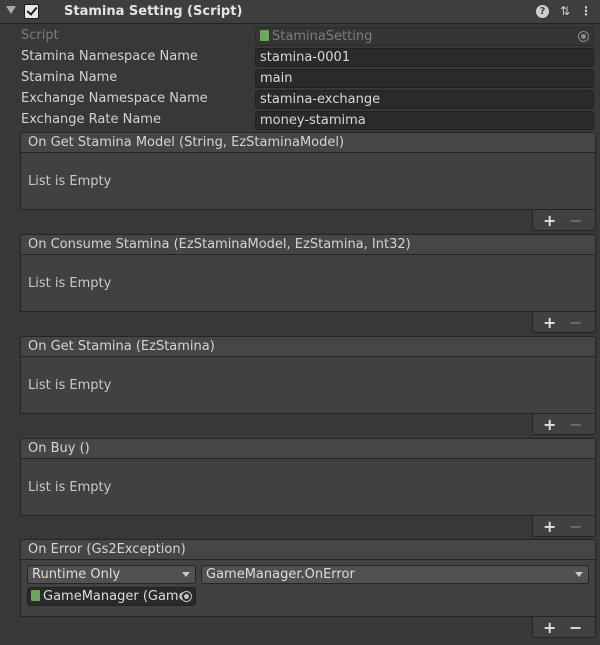  What do you see at coordinates (424, 57) in the screenshot?
I see `stamina-namespace-input: stamina-0001` at bounding box center [424, 57].